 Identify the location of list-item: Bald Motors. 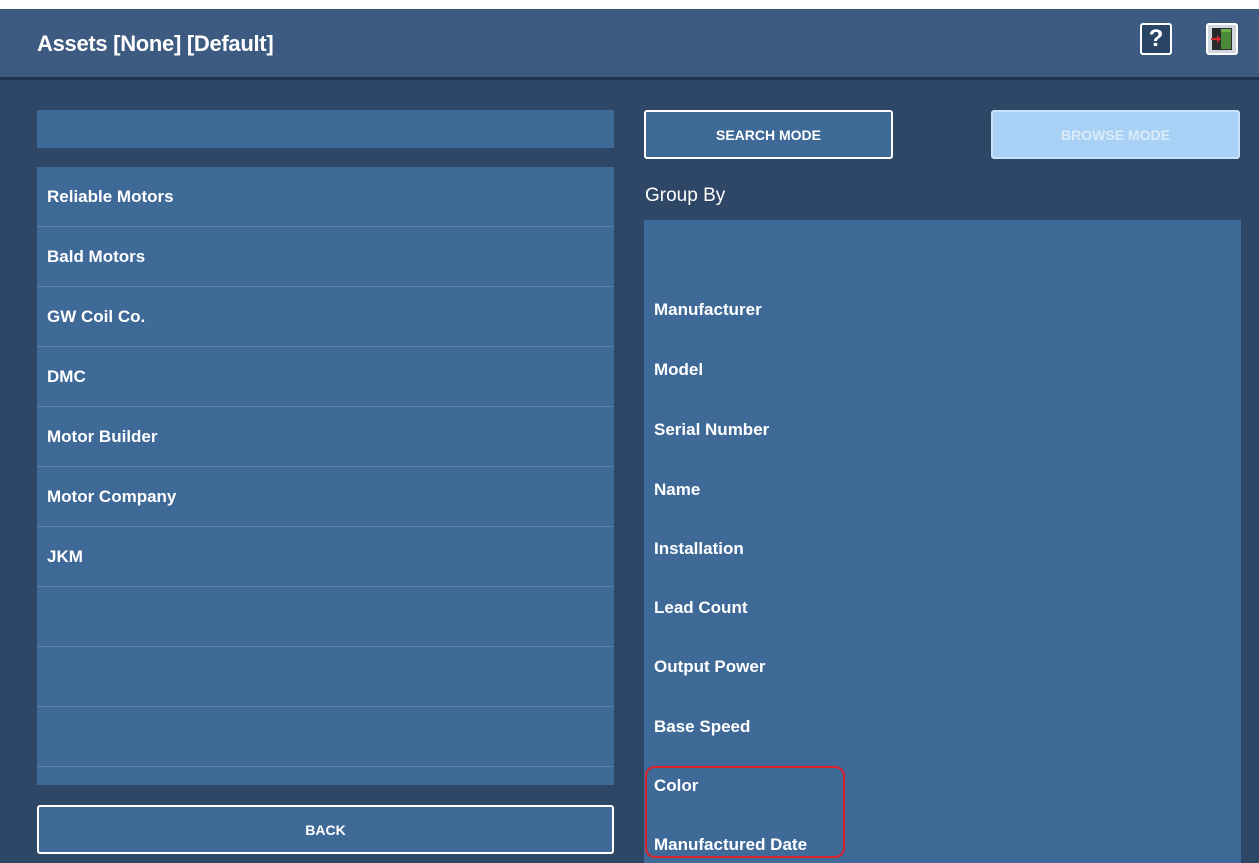
(325, 257).